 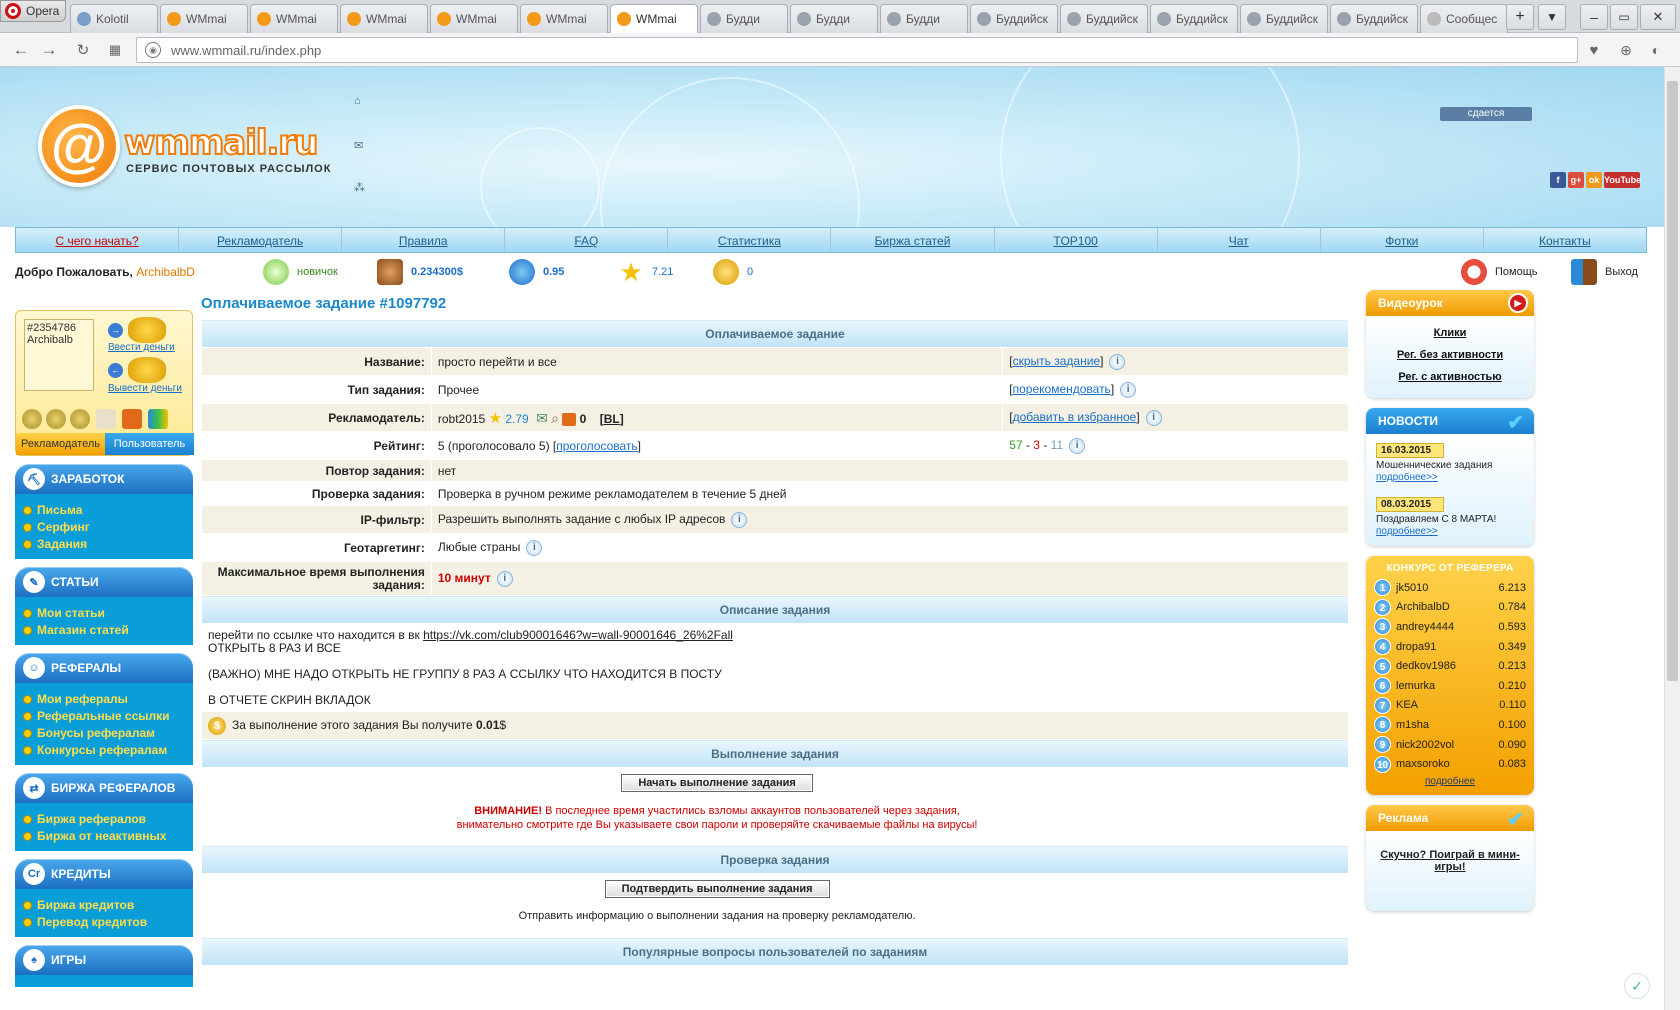 What do you see at coordinates (1594, 180) in the screenshot?
I see `odnoklassniki-icon: ok` at bounding box center [1594, 180].